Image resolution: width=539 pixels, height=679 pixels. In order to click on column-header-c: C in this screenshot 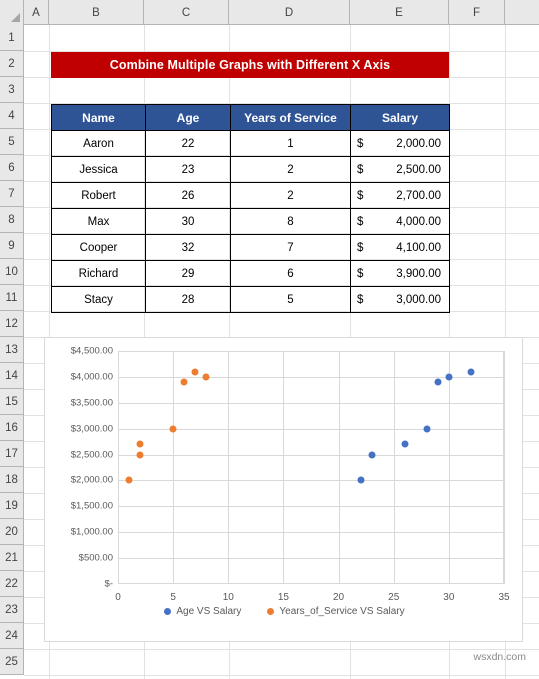, I will do `click(186, 12)`.